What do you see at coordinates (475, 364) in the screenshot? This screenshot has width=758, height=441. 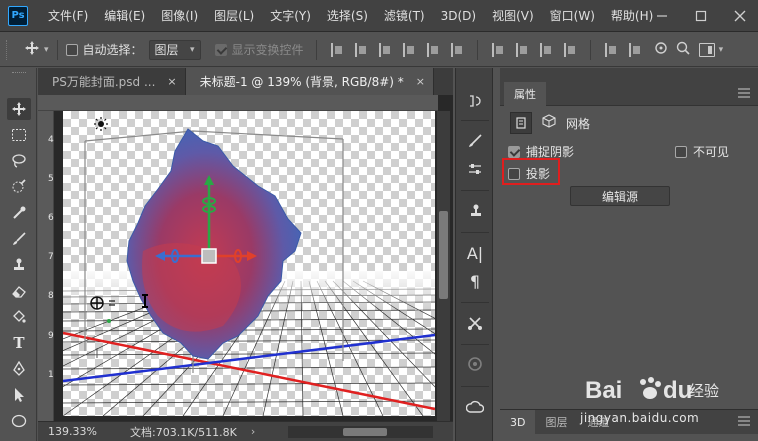 I see `learn-icon` at bounding box center [475, 364].